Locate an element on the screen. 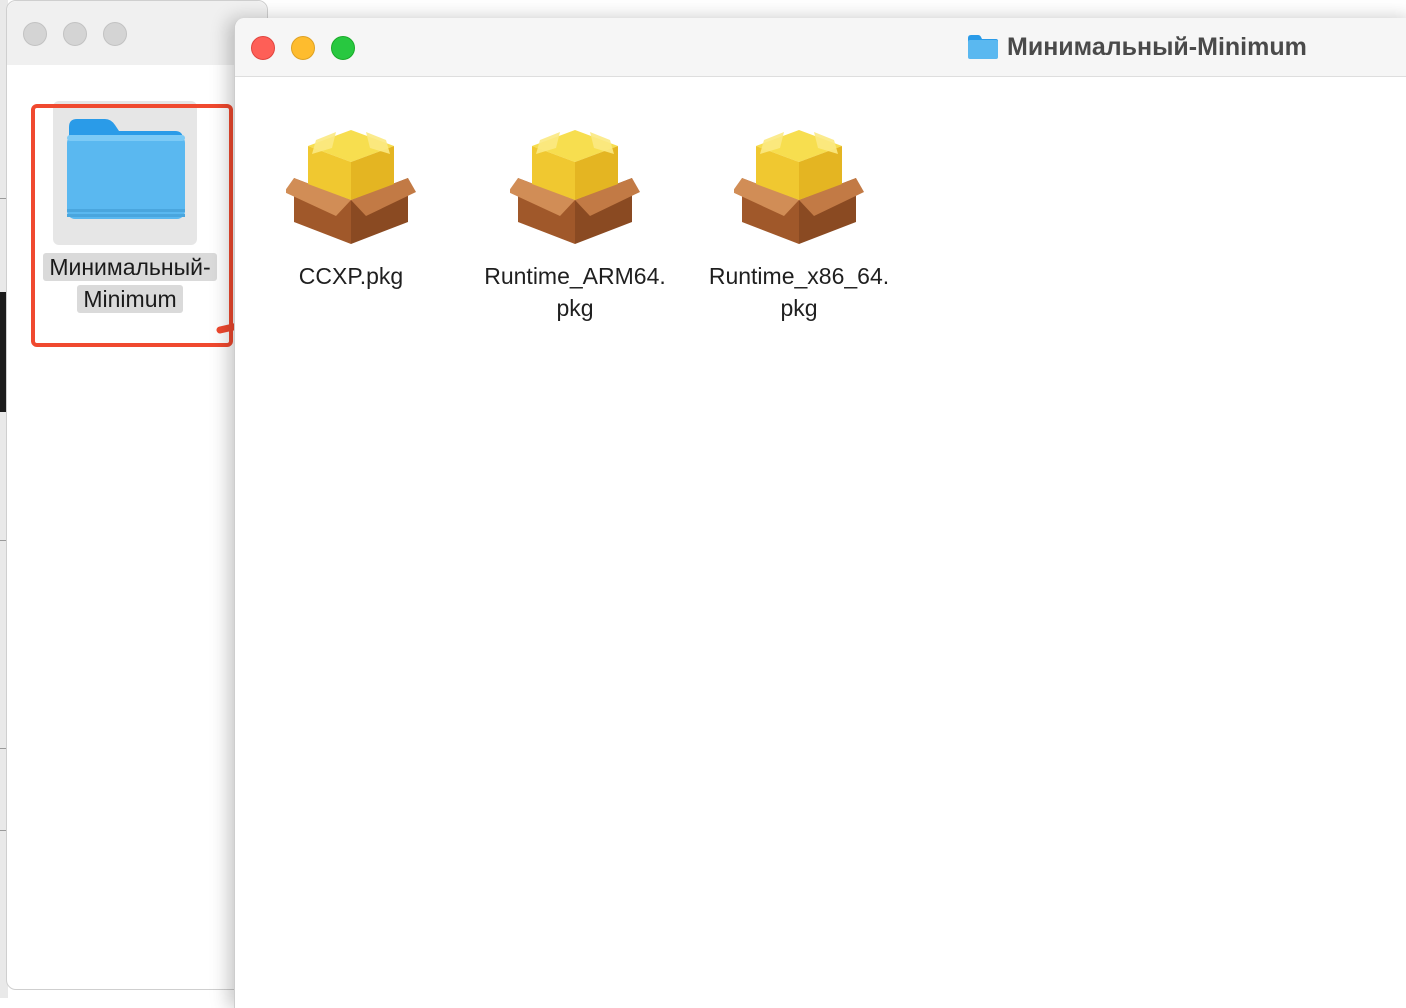 This screenshot has width=1406, height=1008. minimize-button-inactive is located at coordinates (75, 34).